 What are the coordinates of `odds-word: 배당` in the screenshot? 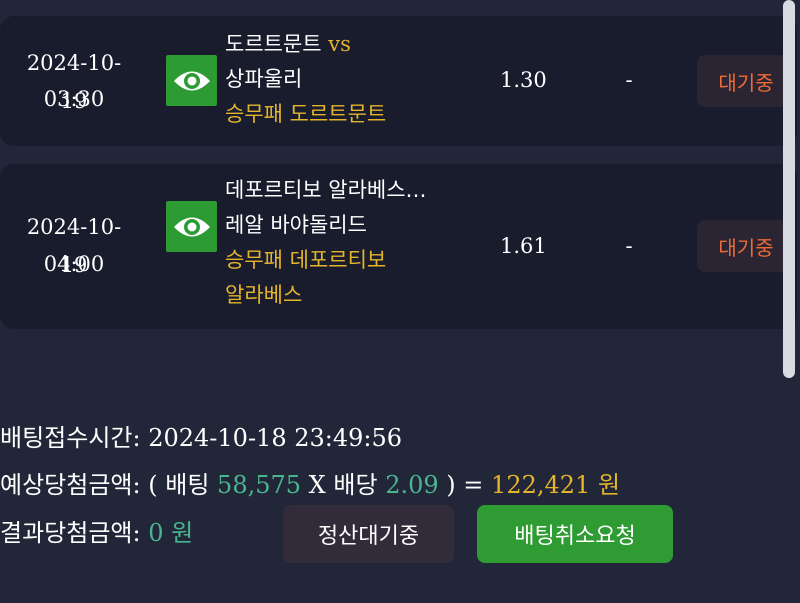 It's located at (355, 485).